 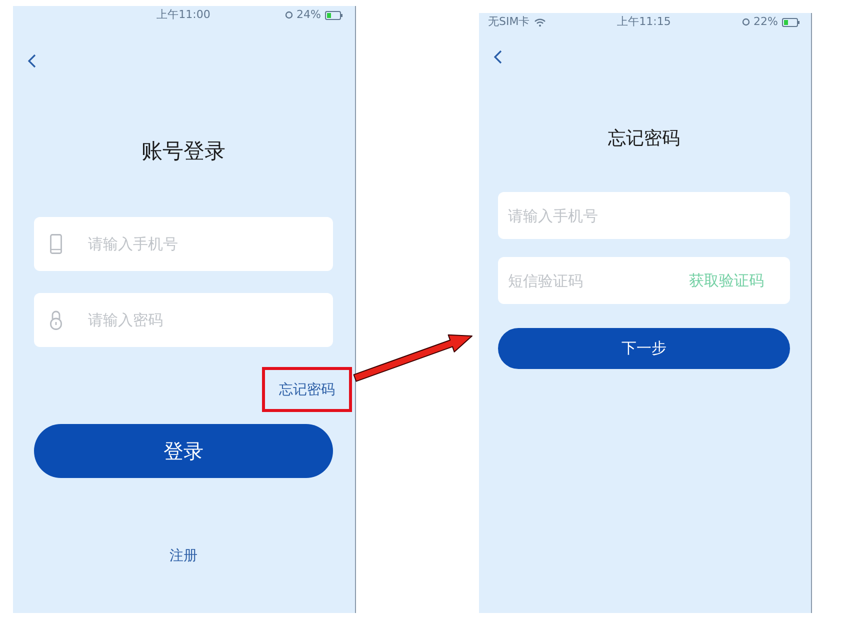 I want to click on page-title: 账号登录, so click(x=184, y=151).